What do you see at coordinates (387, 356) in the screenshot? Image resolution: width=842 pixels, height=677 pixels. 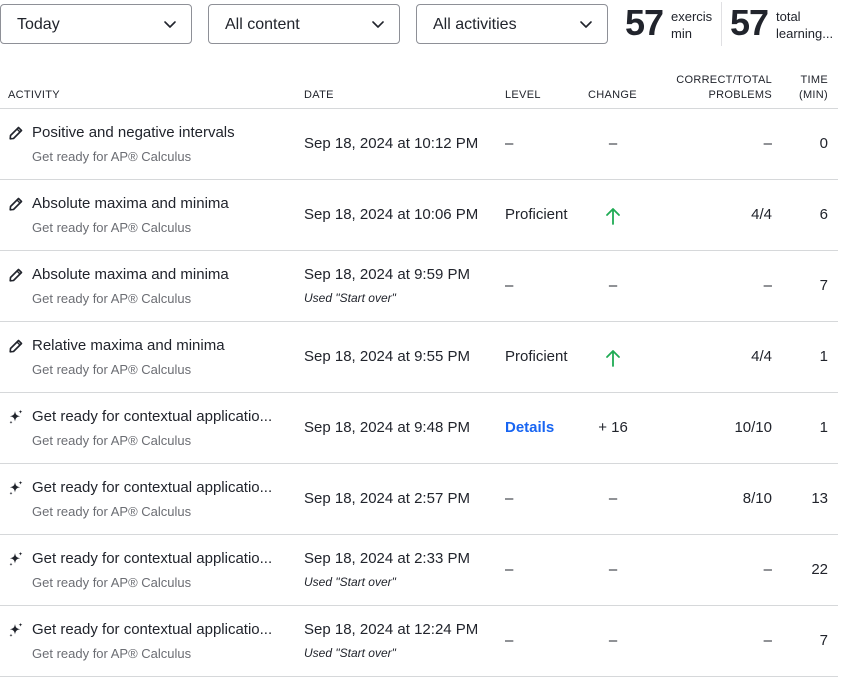 I see `activity-date: Sep 18, 2024 at 9:55 PM` at bounding box center [387, 356].